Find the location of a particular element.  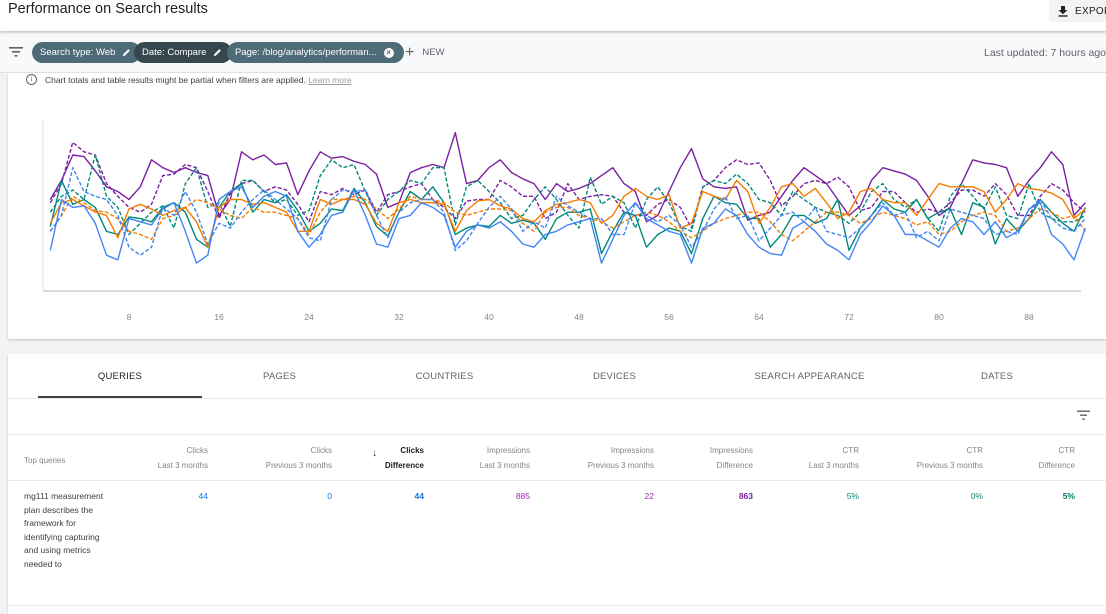

x-tick-label: 48 is located at coordinates (579, 317).